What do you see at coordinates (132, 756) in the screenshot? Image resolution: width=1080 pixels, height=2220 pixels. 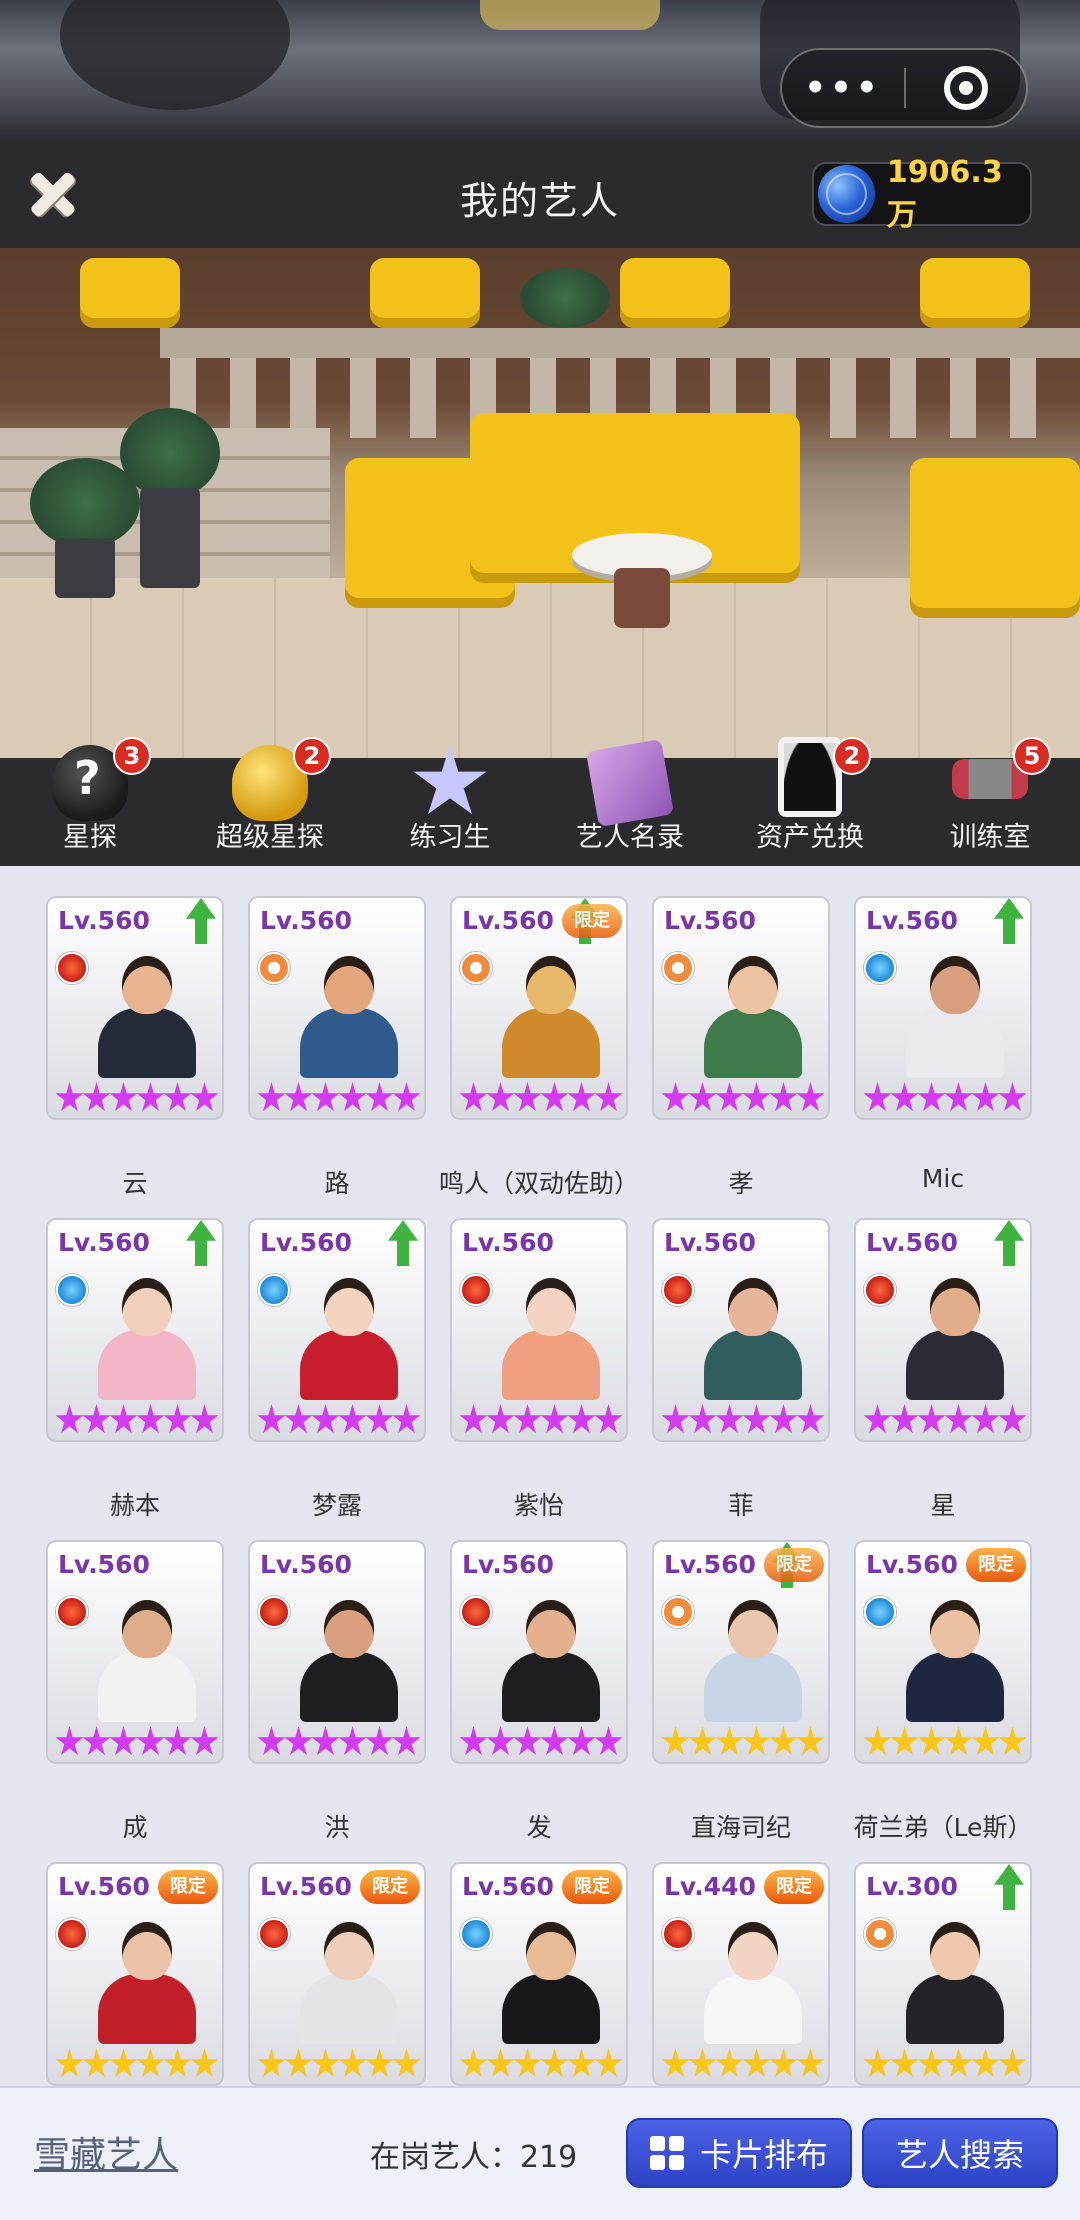 I see `notification-badge: 3` at bounding box center [132, 756].